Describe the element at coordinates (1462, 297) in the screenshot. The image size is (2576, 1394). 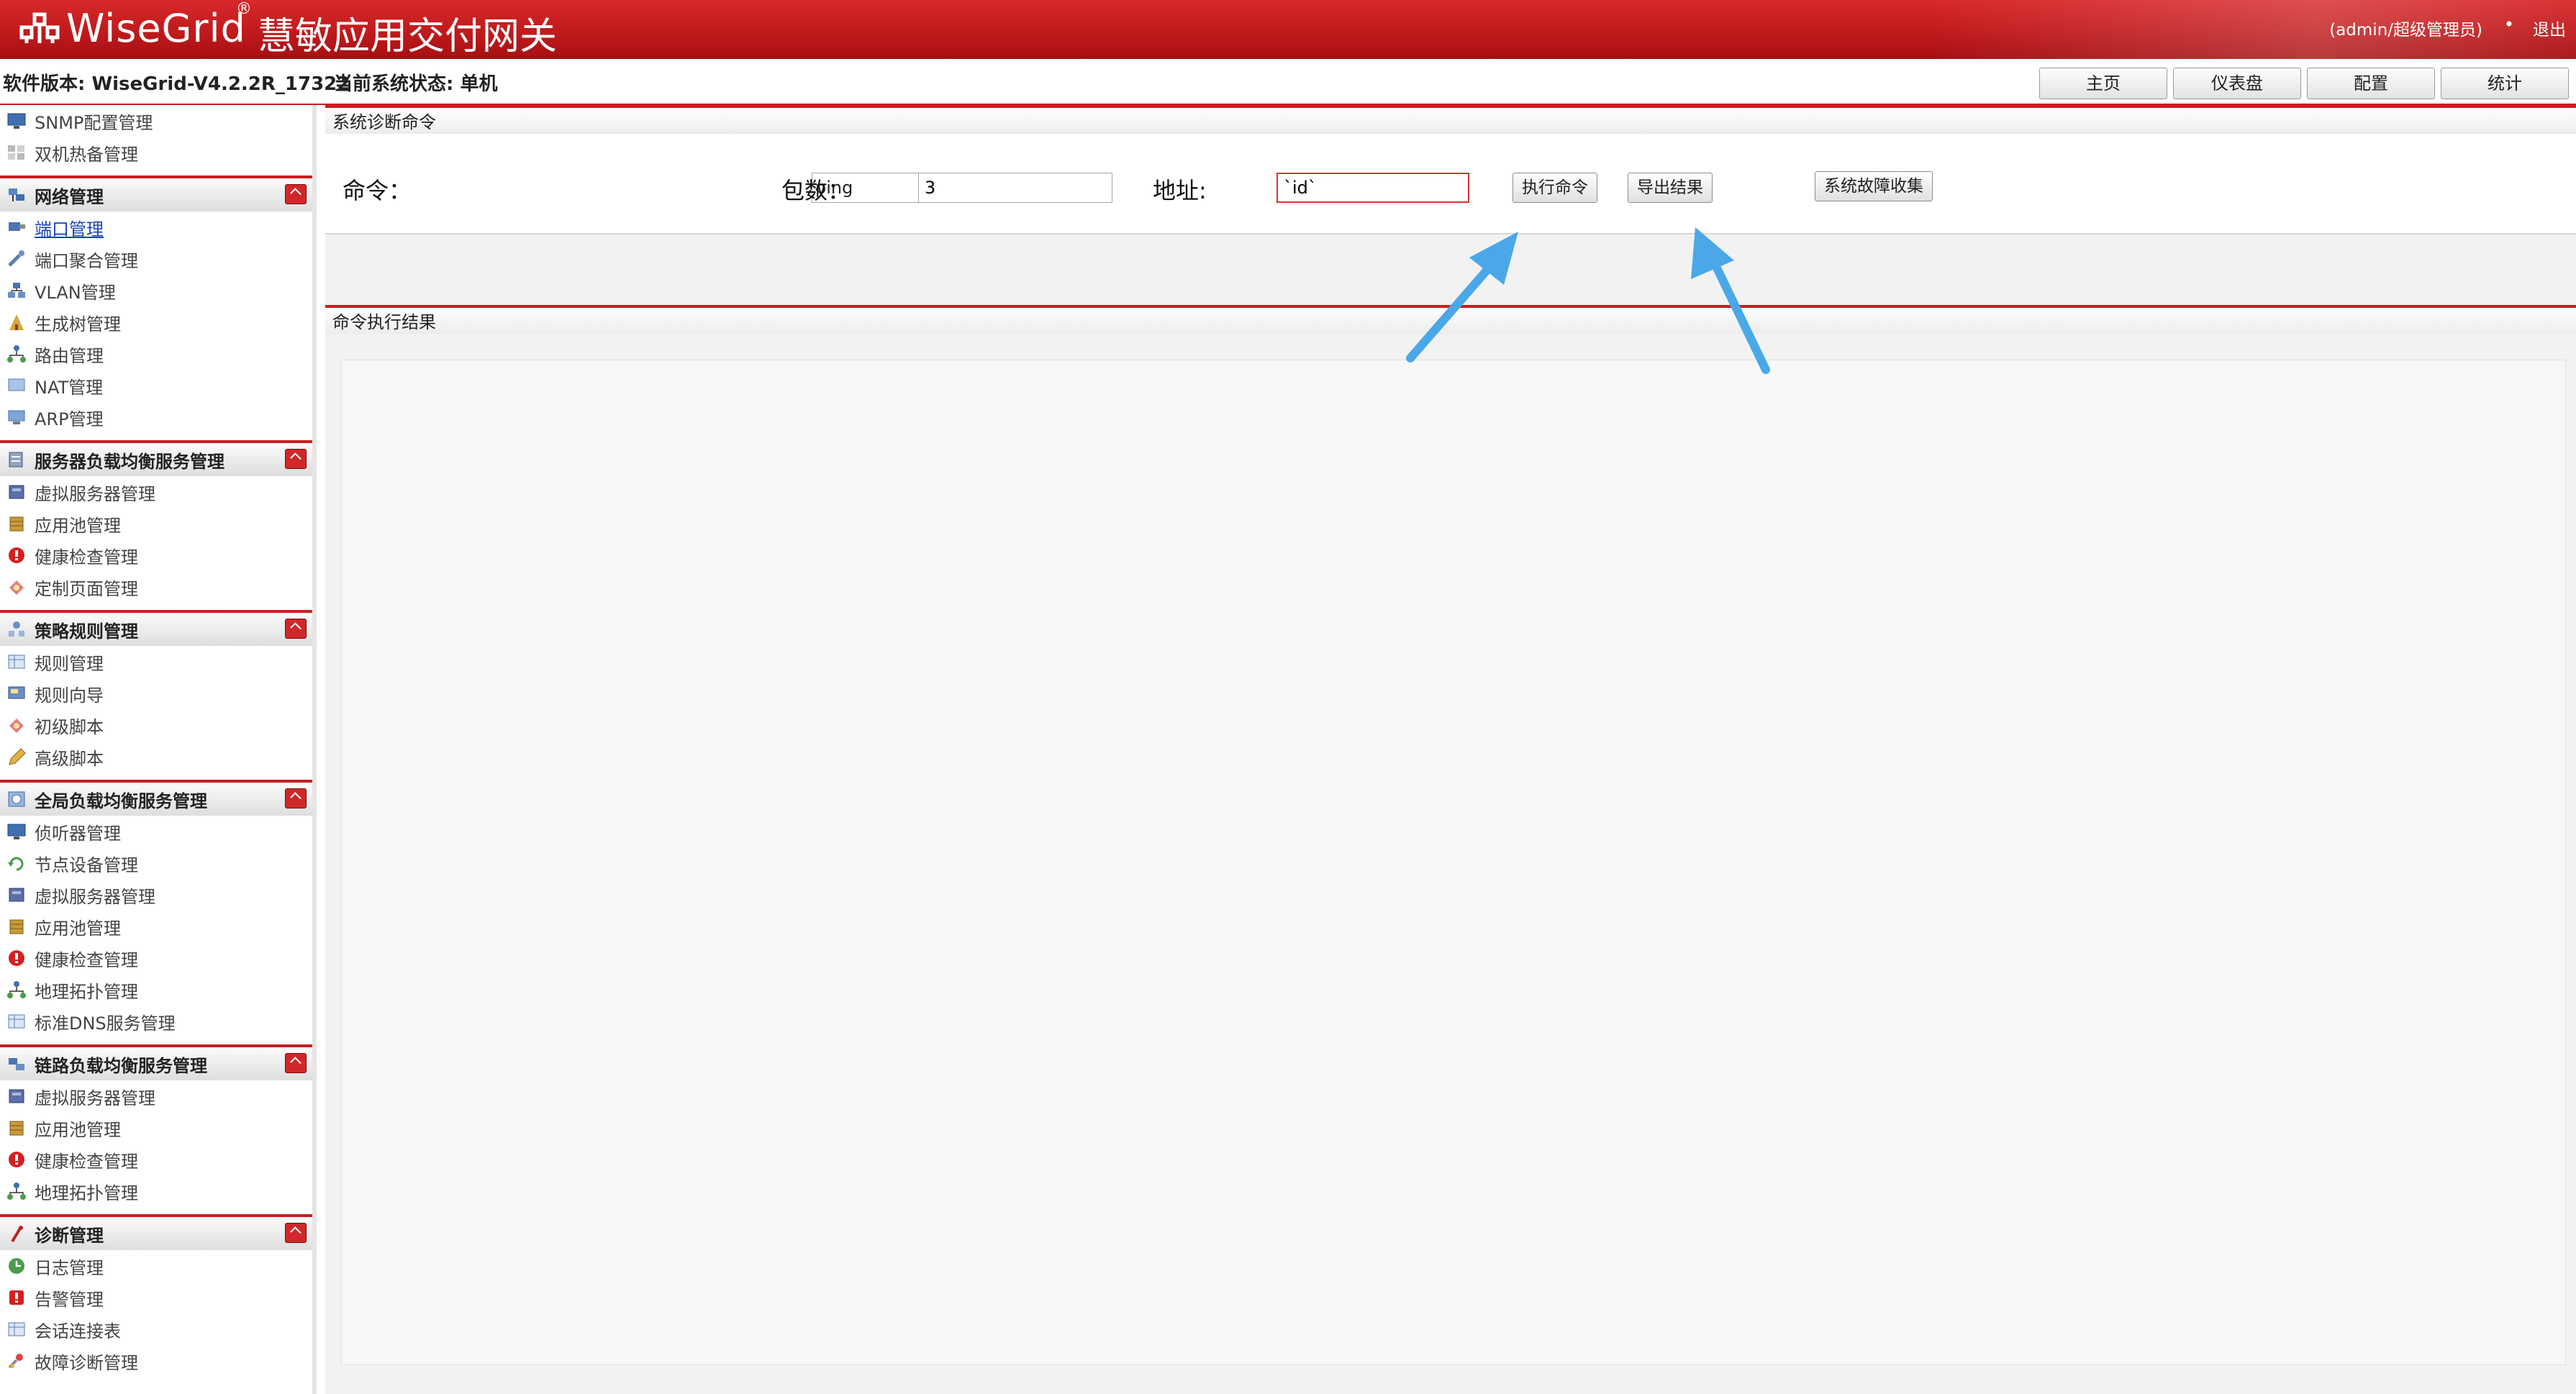
I see `arrow-to-execute-icon` at that location.